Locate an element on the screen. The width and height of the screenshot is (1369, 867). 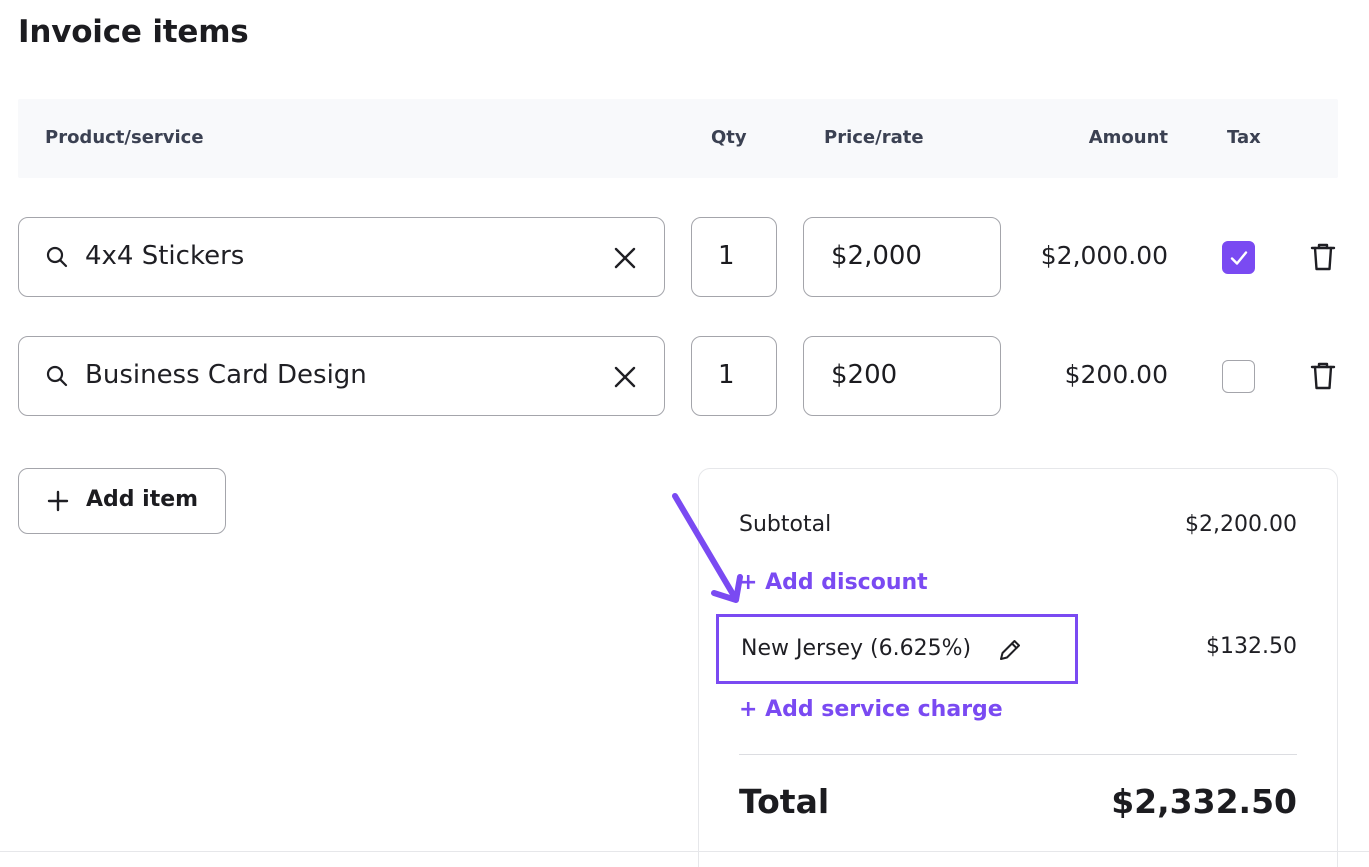
total-value: $2,332.50 is located at coordinates (1204, 801).